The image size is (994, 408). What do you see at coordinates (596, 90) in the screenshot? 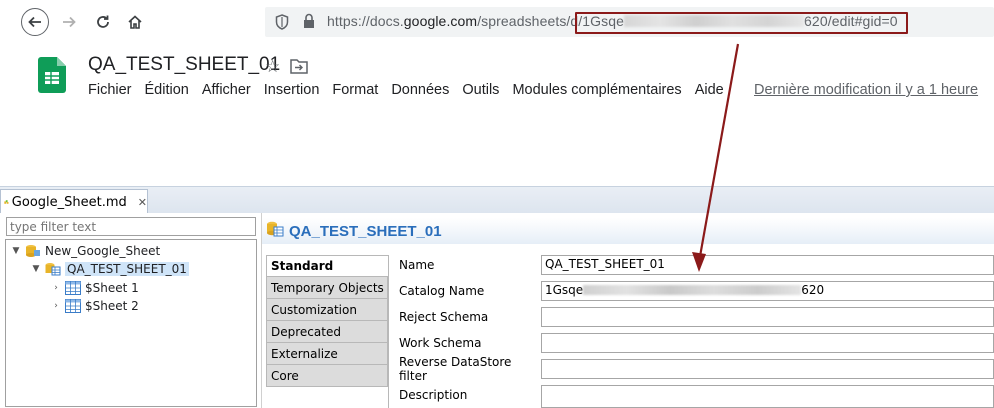
I see `menu-modules: Modules complémentaires` at bounding box center [596, 90].